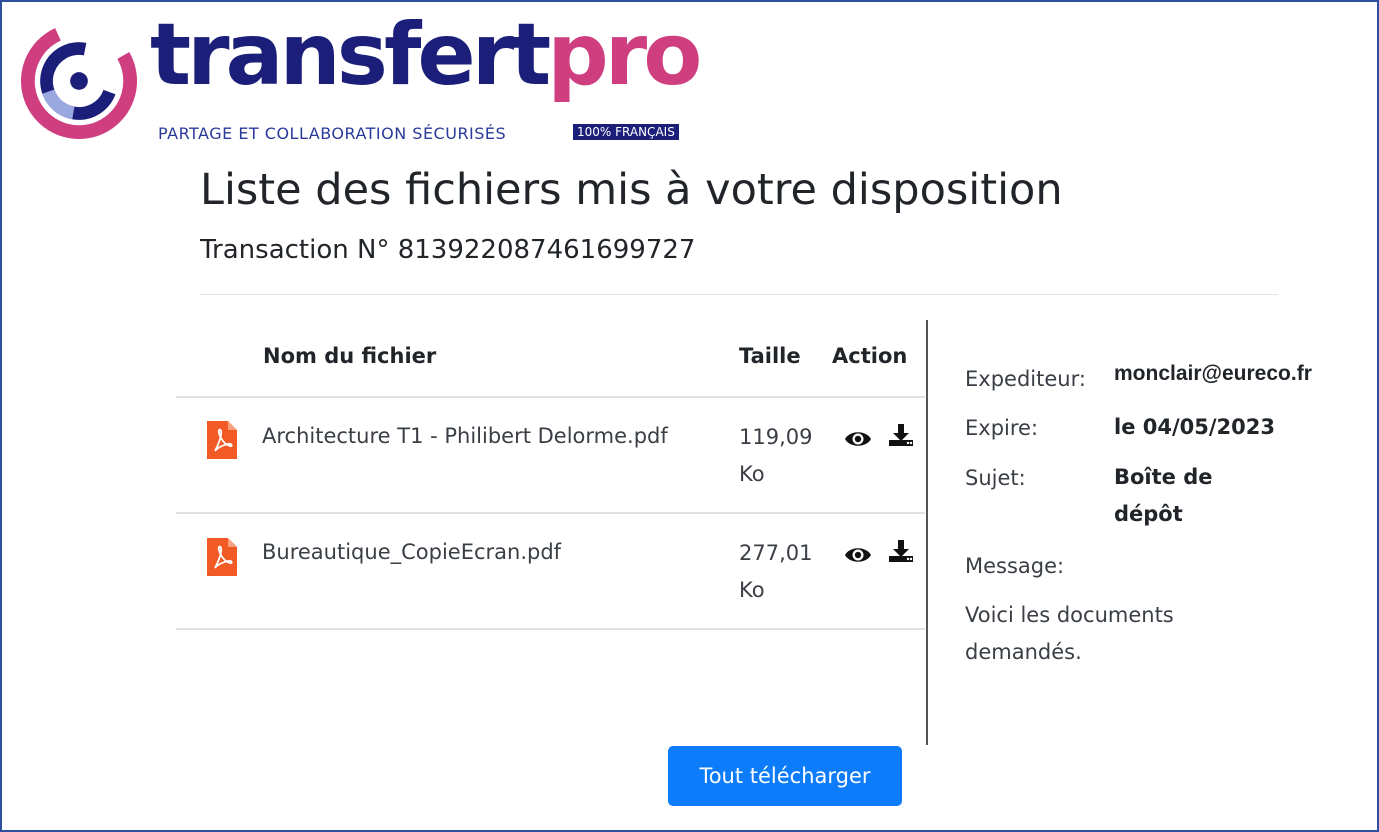 This screenshot has height=832, width=1379. Describe the element at coordinates (1002, 428) in the screenshot. I see `expires-label: Expire:` at that location.